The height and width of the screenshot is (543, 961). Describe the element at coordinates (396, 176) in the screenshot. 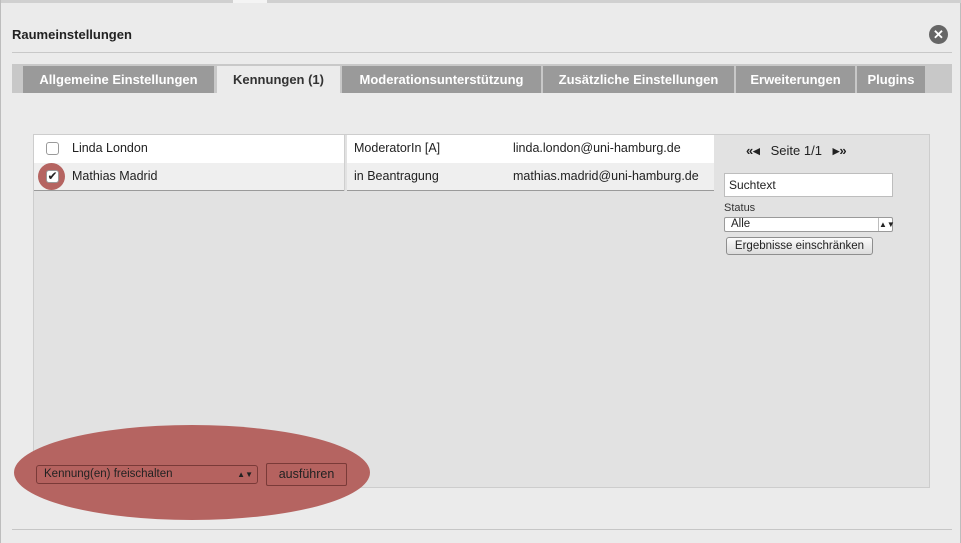

I see `account-role: in Beantragung` at that location.